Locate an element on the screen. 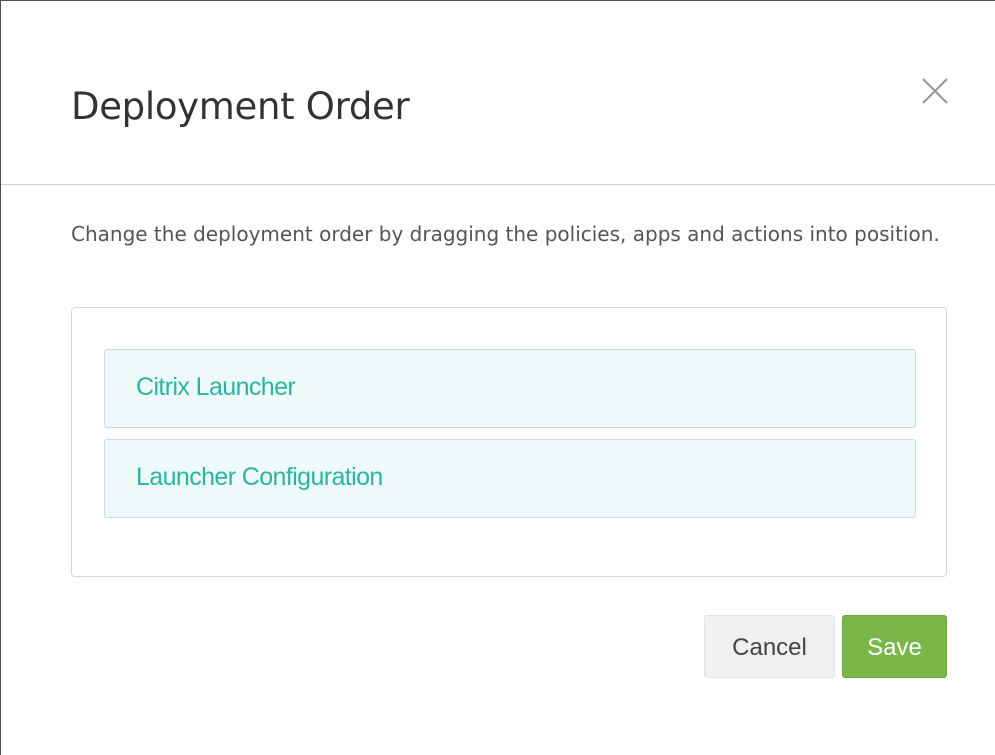 Image resolution: width=995 pixels, height=755 pixels. save-button: Save is located at coordinates (894, 646).